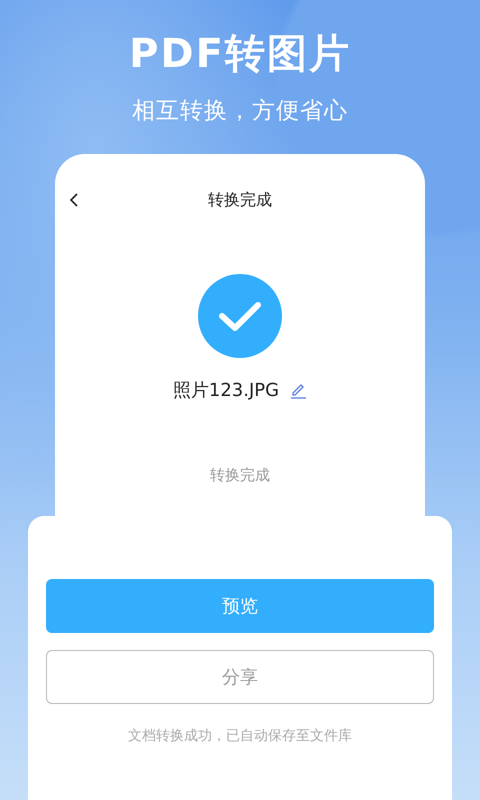  I want to click on headline: PDF转图片, so click(240, 54).